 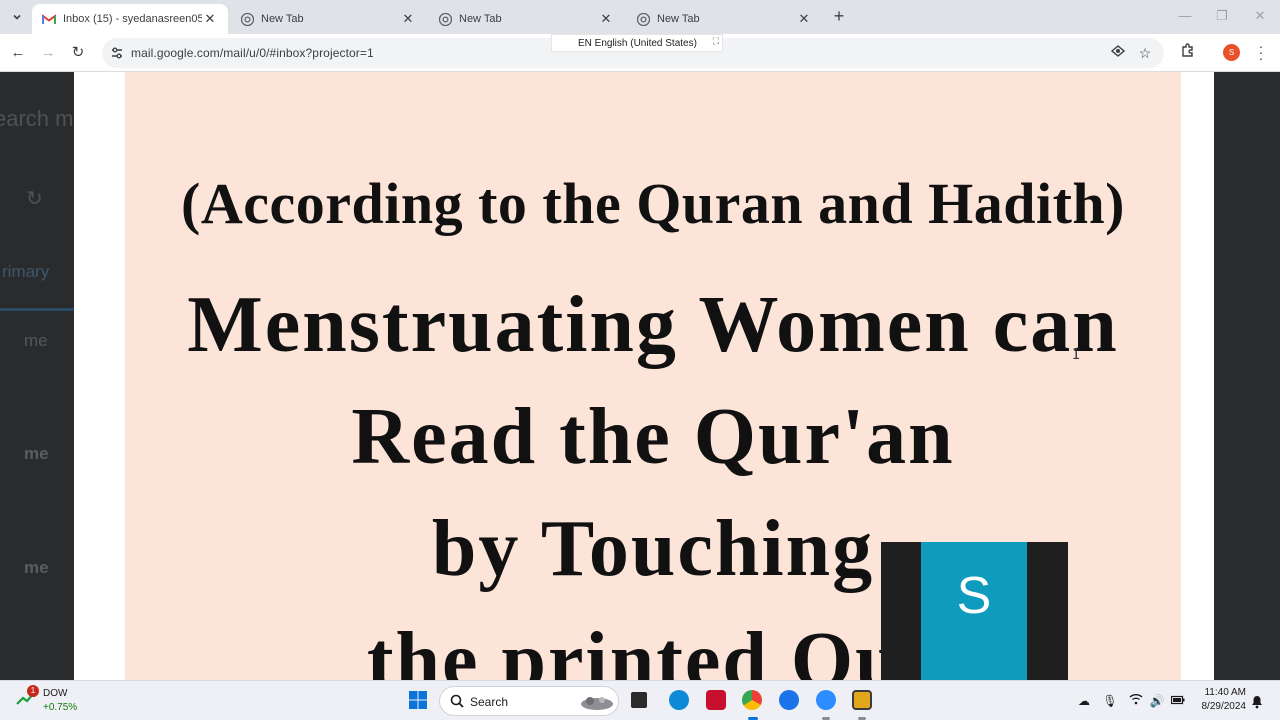 What do you see at coordinates (1084, 701) in the screenshot?
I see `onedrive-icon: ☁` at bounding box center [1084, 701].